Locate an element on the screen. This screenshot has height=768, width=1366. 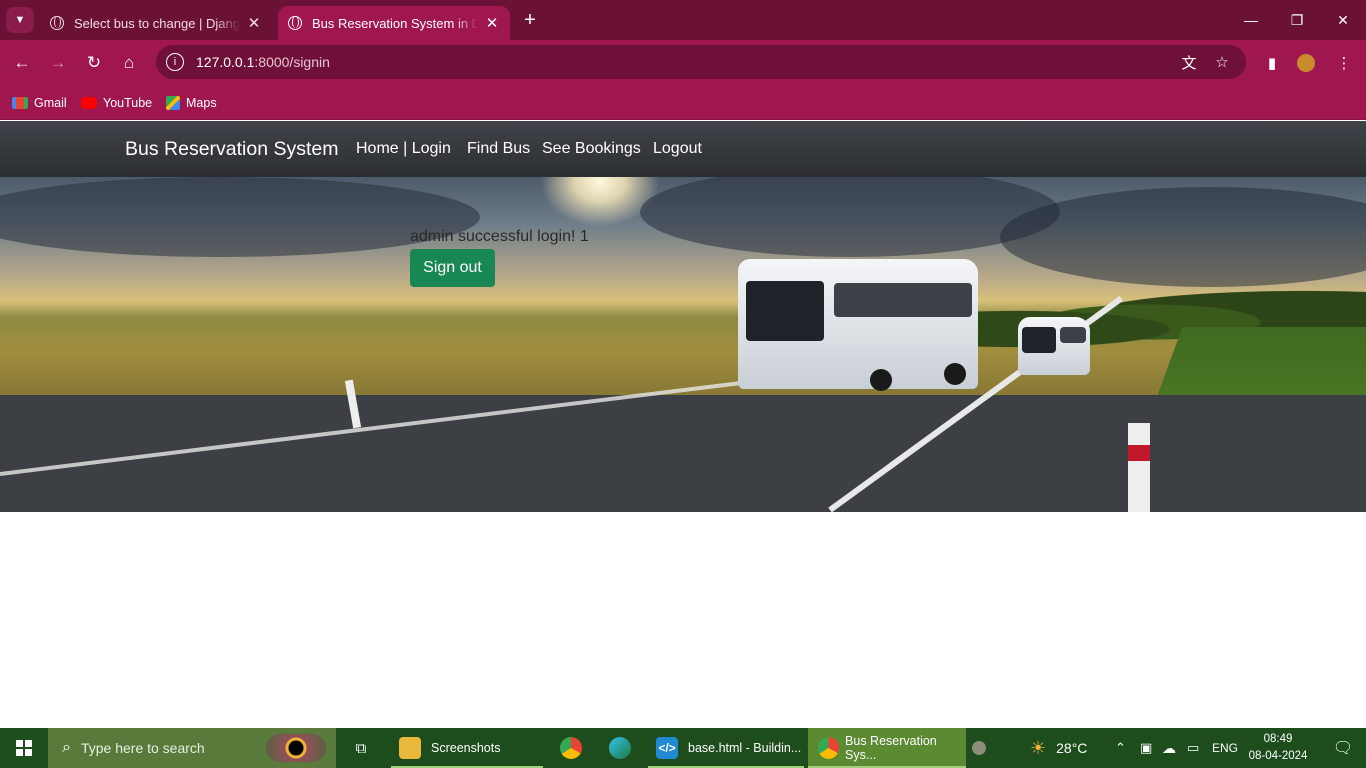
close-window-button: ✕ is located at coordinates (1343, 20).